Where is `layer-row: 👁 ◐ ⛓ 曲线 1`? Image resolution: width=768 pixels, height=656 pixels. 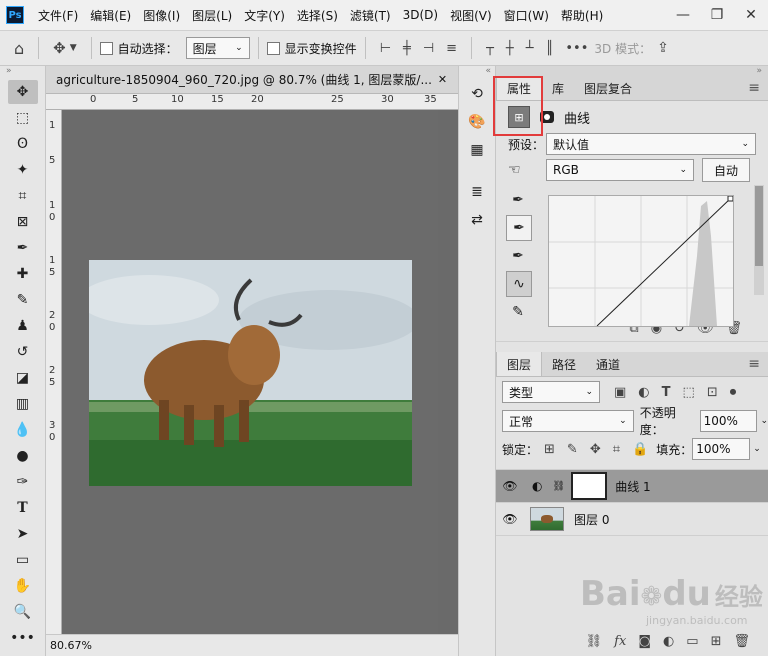
layer-row: 👁 ◐ ⛓ 曲线 1 is located at coordinates (632, 486).